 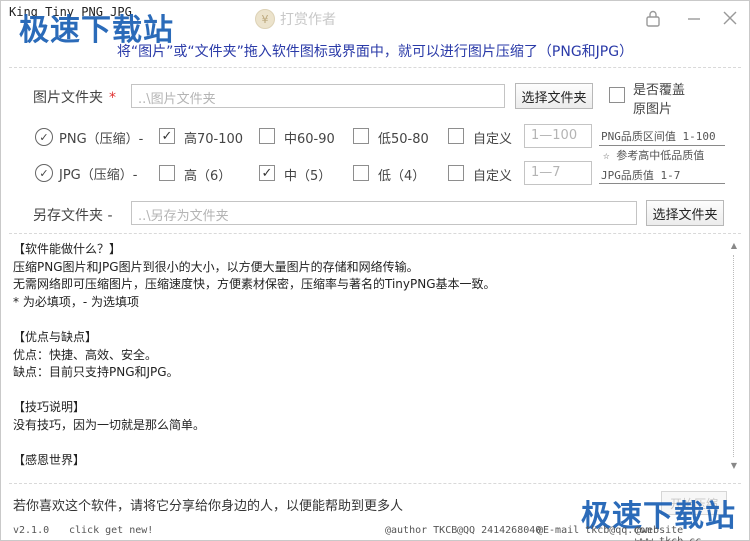 I want to click on jpg-custom-input: 1—7, so click(x=558, y=173).